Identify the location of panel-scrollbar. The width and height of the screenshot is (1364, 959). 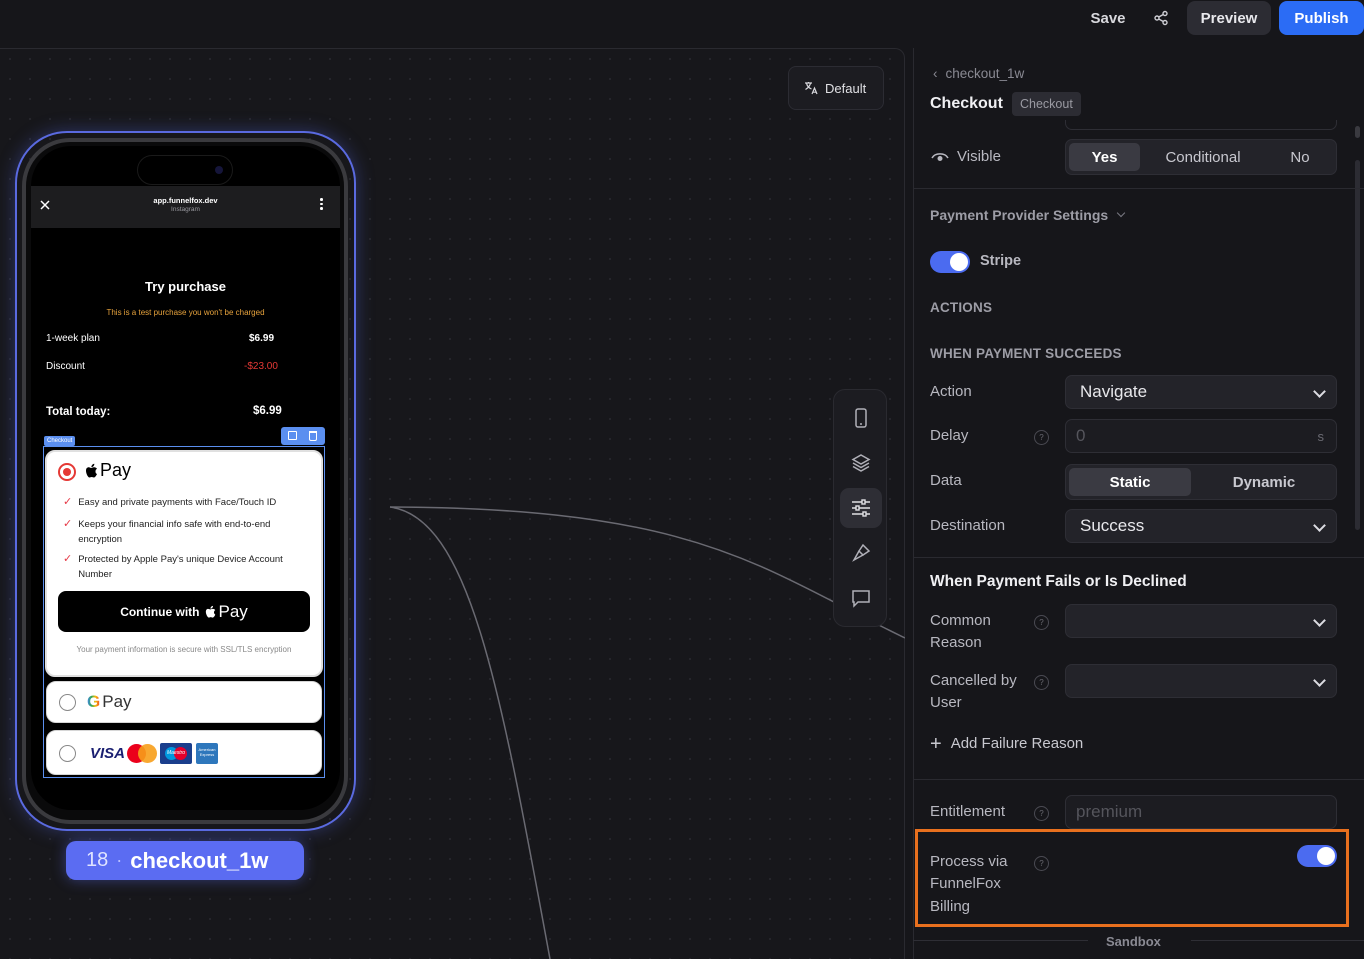
(1357, 345).